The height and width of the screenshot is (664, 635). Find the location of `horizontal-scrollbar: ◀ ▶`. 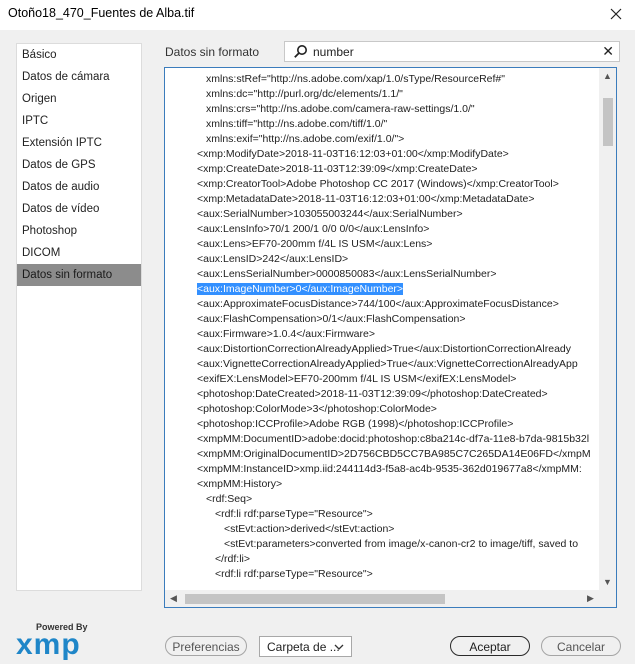

horizontal-scrollbar: ◀ ▶ is located at coordinates (382, 598).